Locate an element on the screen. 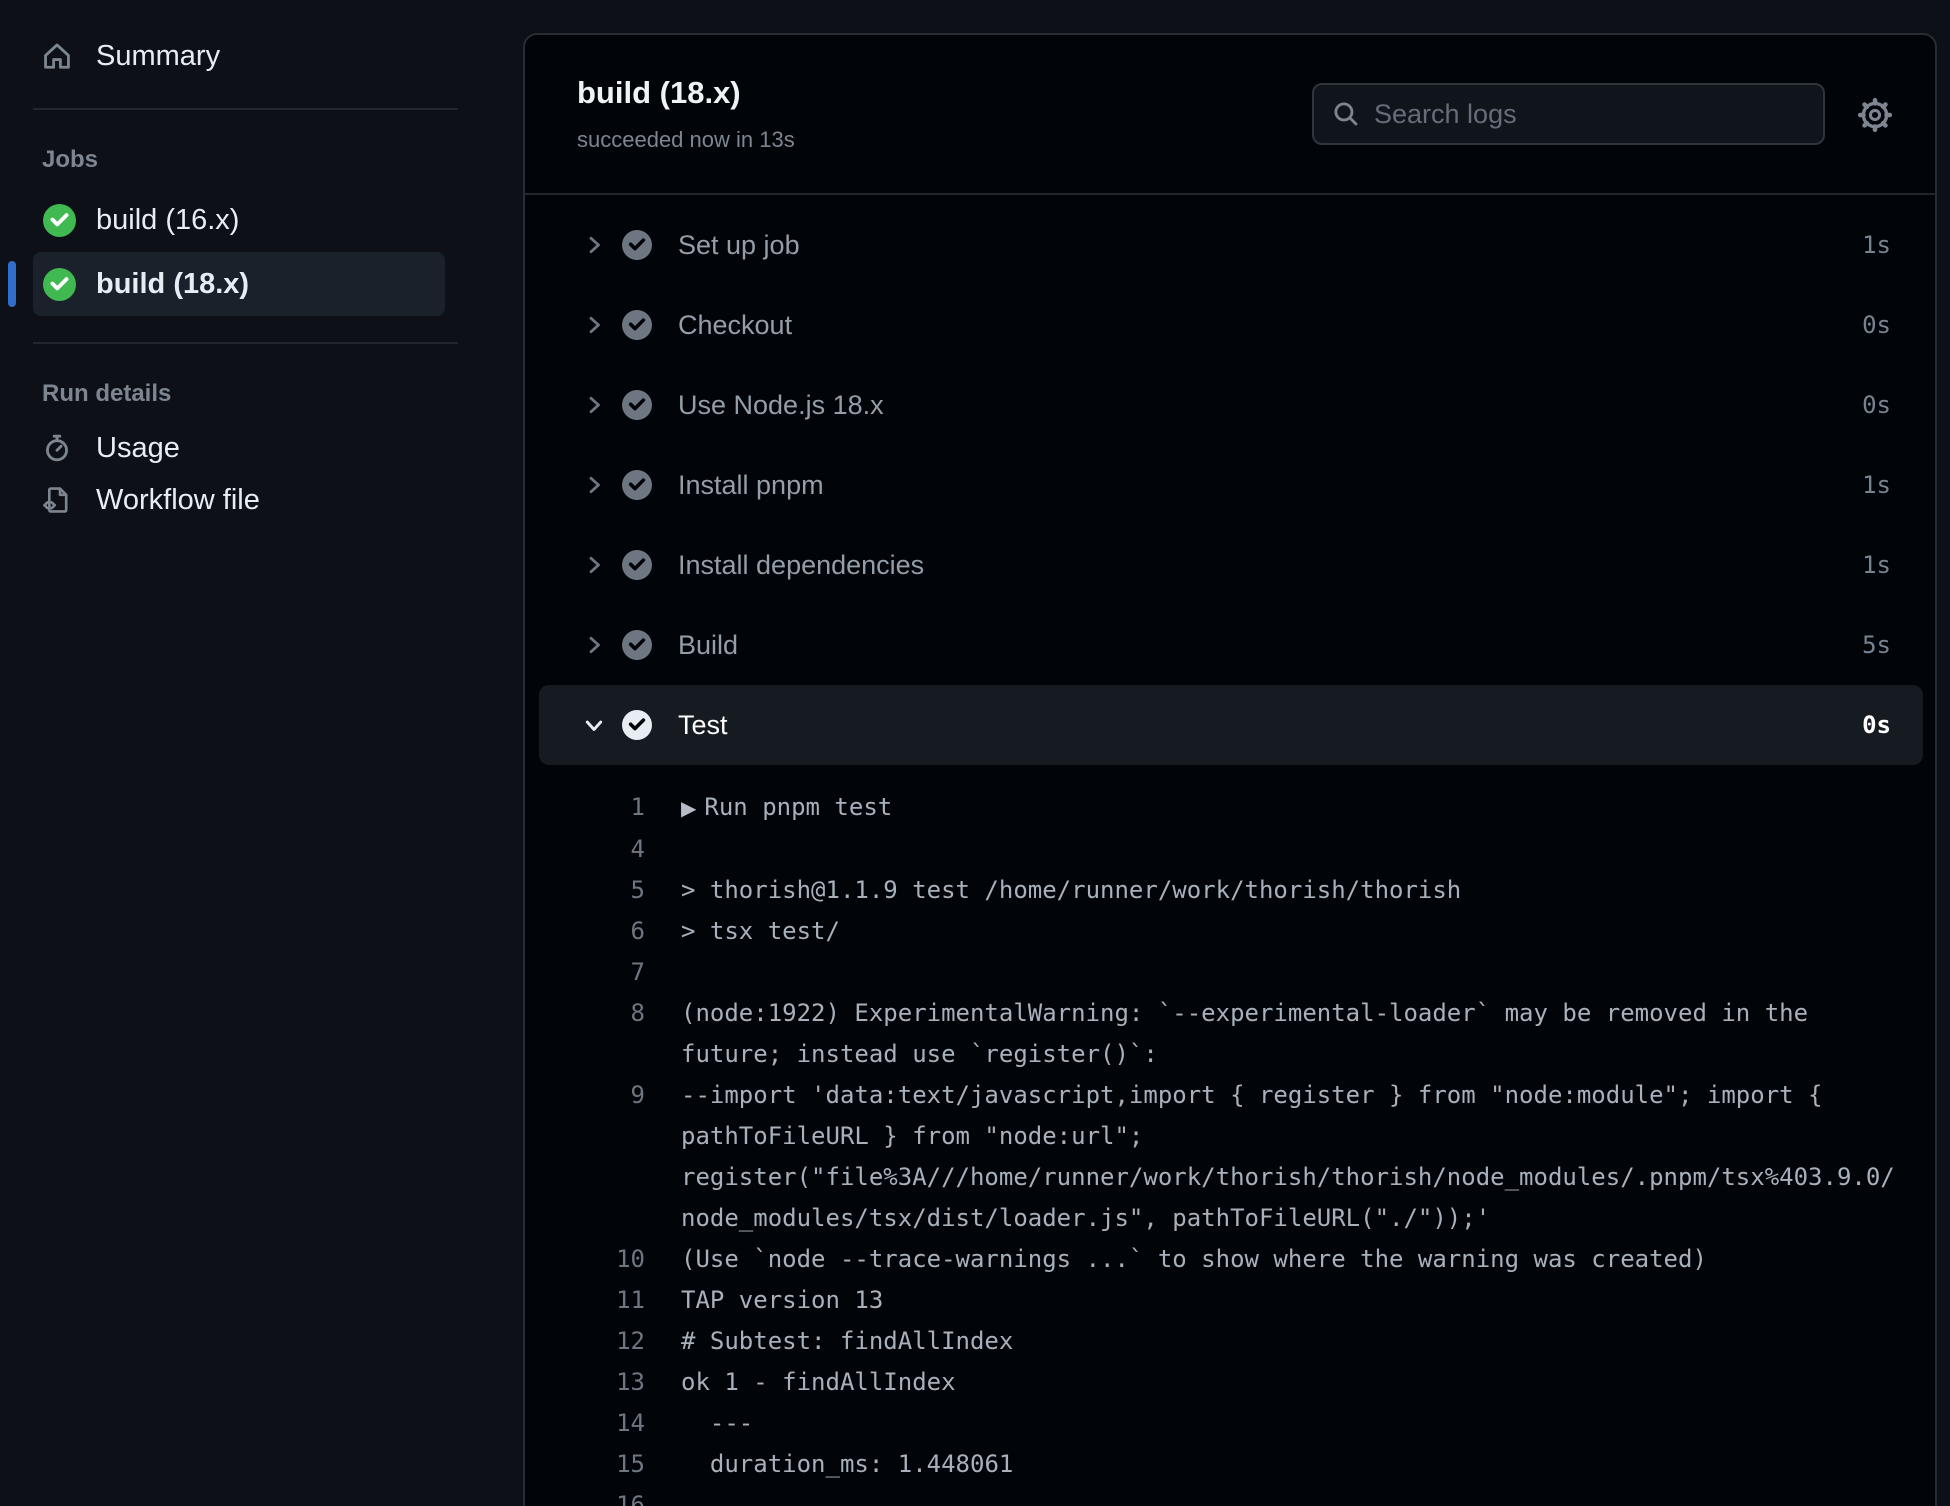 The height and width of the screenshot is (1506, 1950). sidebar-job-build-18x: build (18.x) is located at coordinates (226, 284).